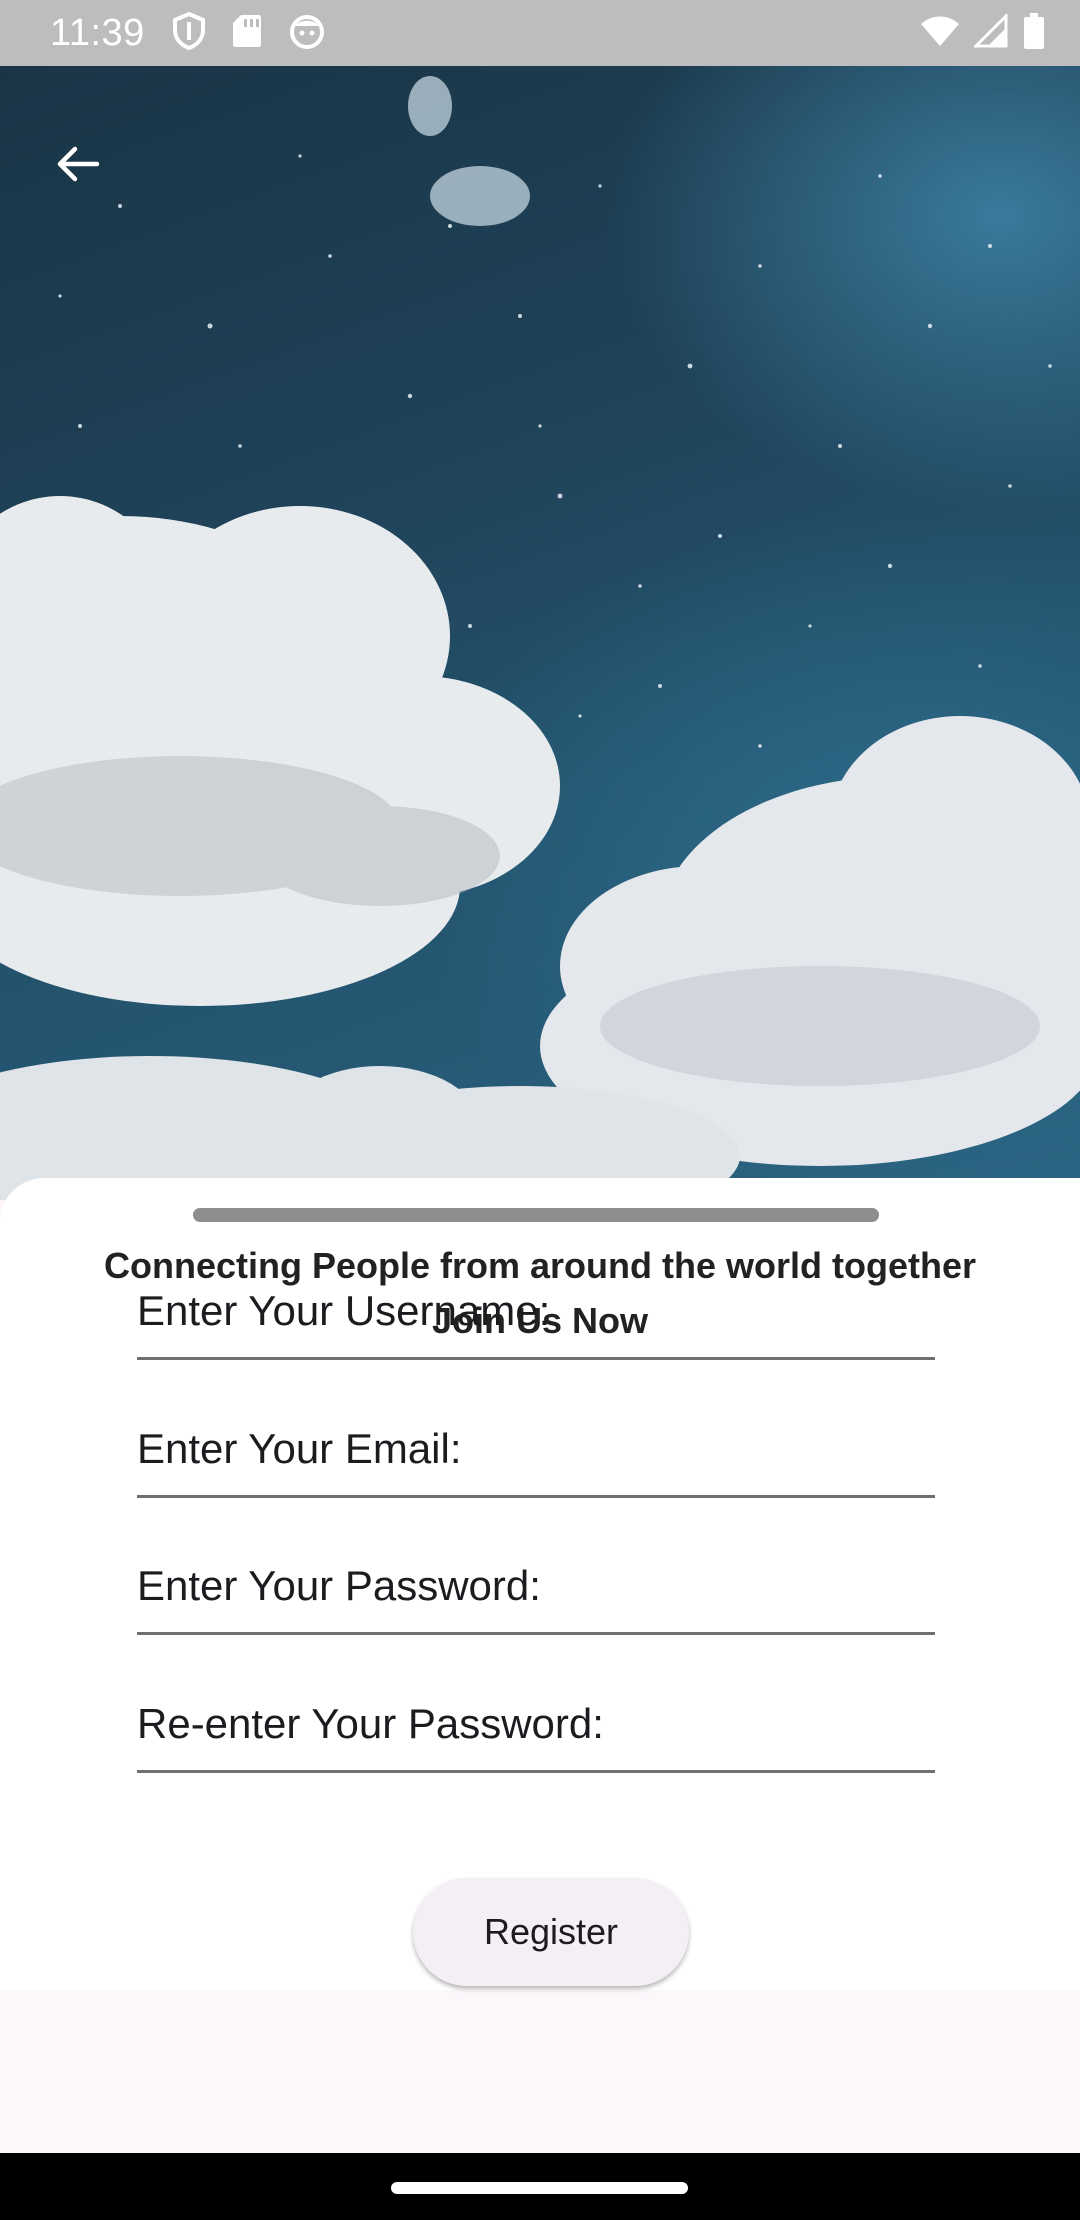 The height and width of the screenshot is (2220, 1080). Describe the element at coordinates (551, 1932) in the screenshot. I see `register-button: Register` at that location.